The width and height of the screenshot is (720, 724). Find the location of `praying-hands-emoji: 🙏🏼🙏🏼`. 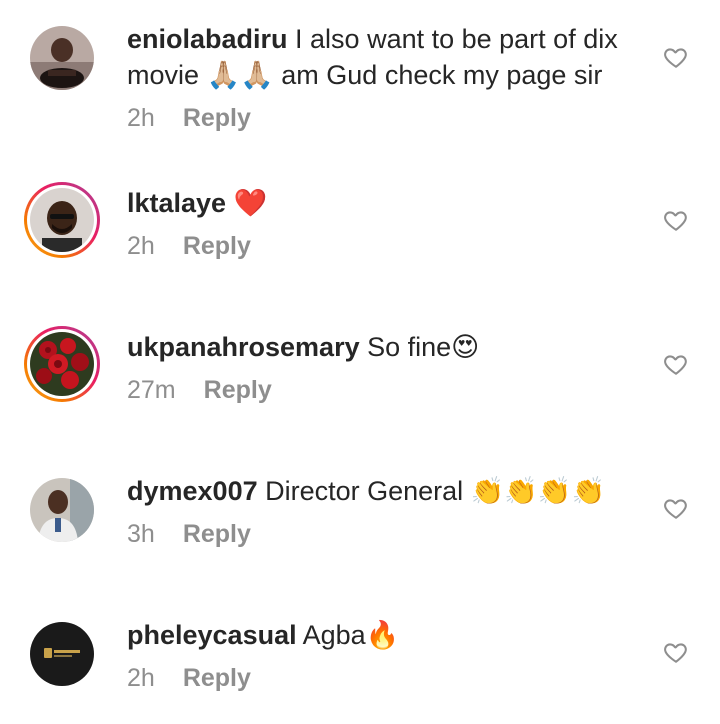

praying-hands-emoji: 🙏🏼🙏🏼 is located at coordinates (240, 75).